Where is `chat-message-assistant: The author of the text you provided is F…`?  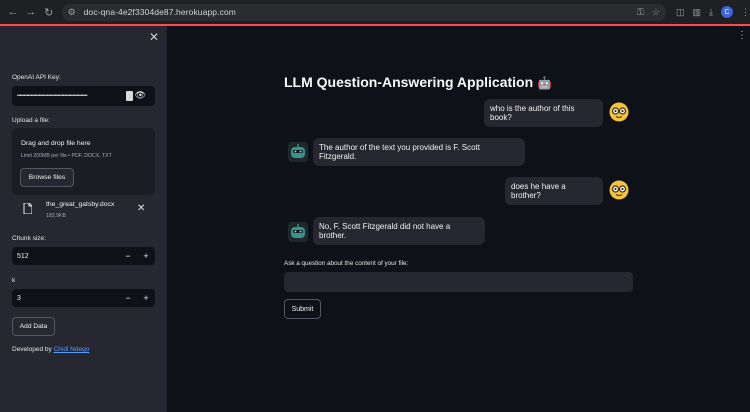
chat-message-assistant: The author of the text you provided is F… is located at coordinates (419, 152).